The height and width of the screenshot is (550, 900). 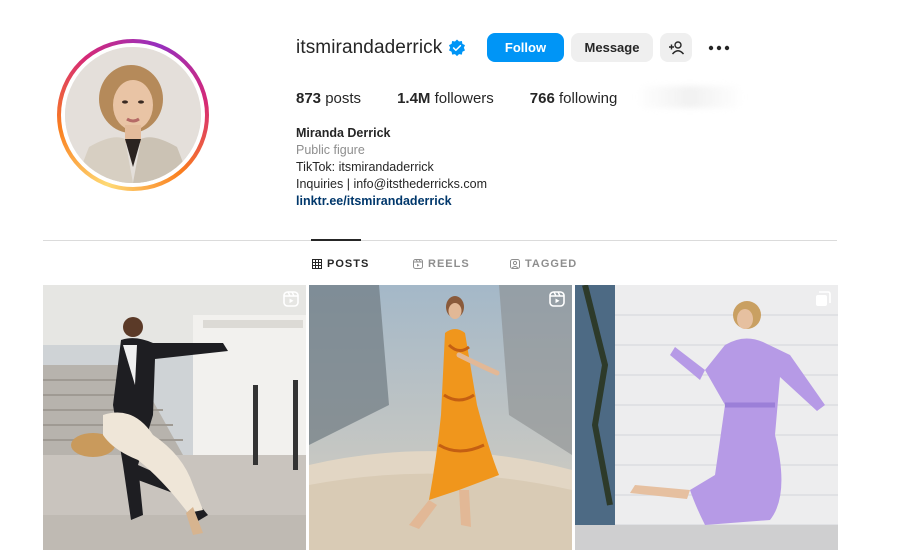 I want to click on post-image-dancing-couple, so click(x=174, y=417).